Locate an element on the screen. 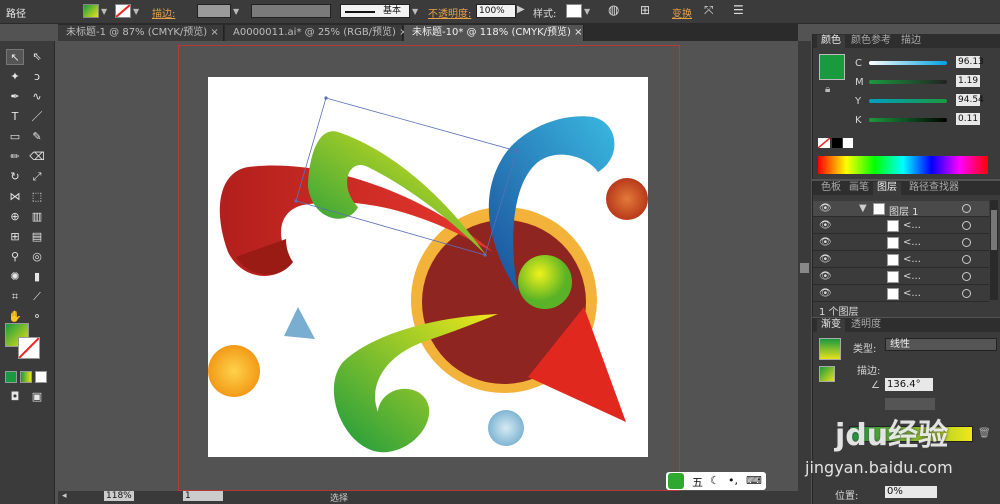  gradient-type-select: 线性 is located at coordinates (941, 344).